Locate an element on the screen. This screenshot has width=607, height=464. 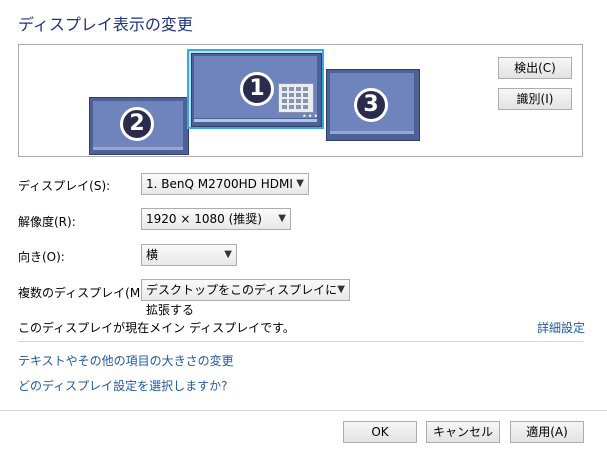
cancel-button: キャンセル is located at coordinates (463, 432).